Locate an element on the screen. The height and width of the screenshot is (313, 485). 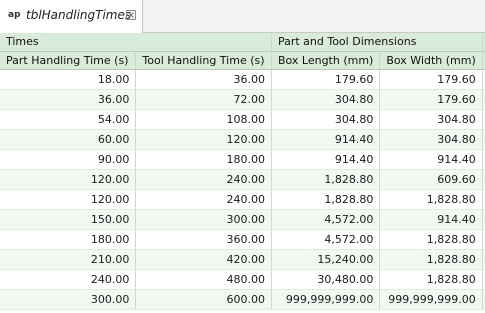
table-row: 300.00 600.00 999,999,999.00 999,999,999.00 is located at coordinates (242, 299).